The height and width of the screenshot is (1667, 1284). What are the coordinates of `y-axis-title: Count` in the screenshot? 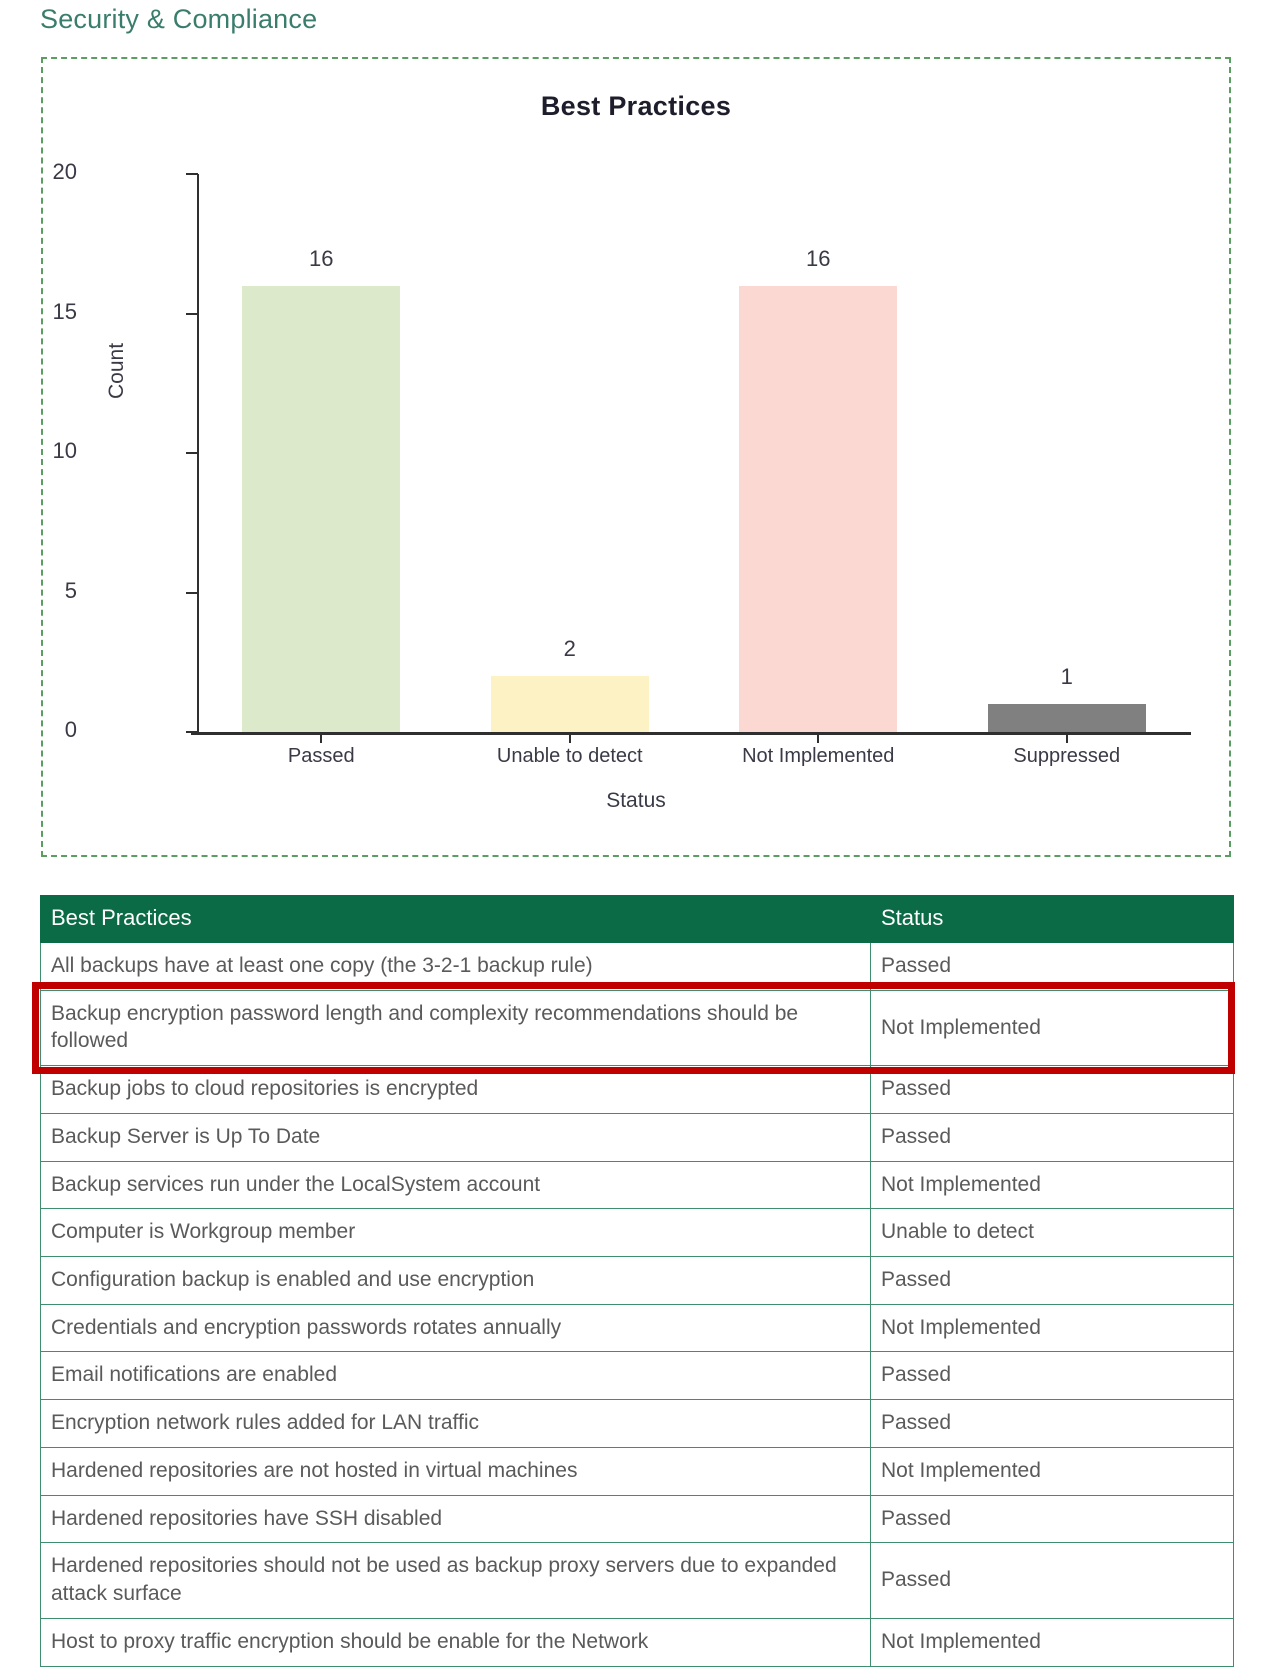 It's located at (116, 370).